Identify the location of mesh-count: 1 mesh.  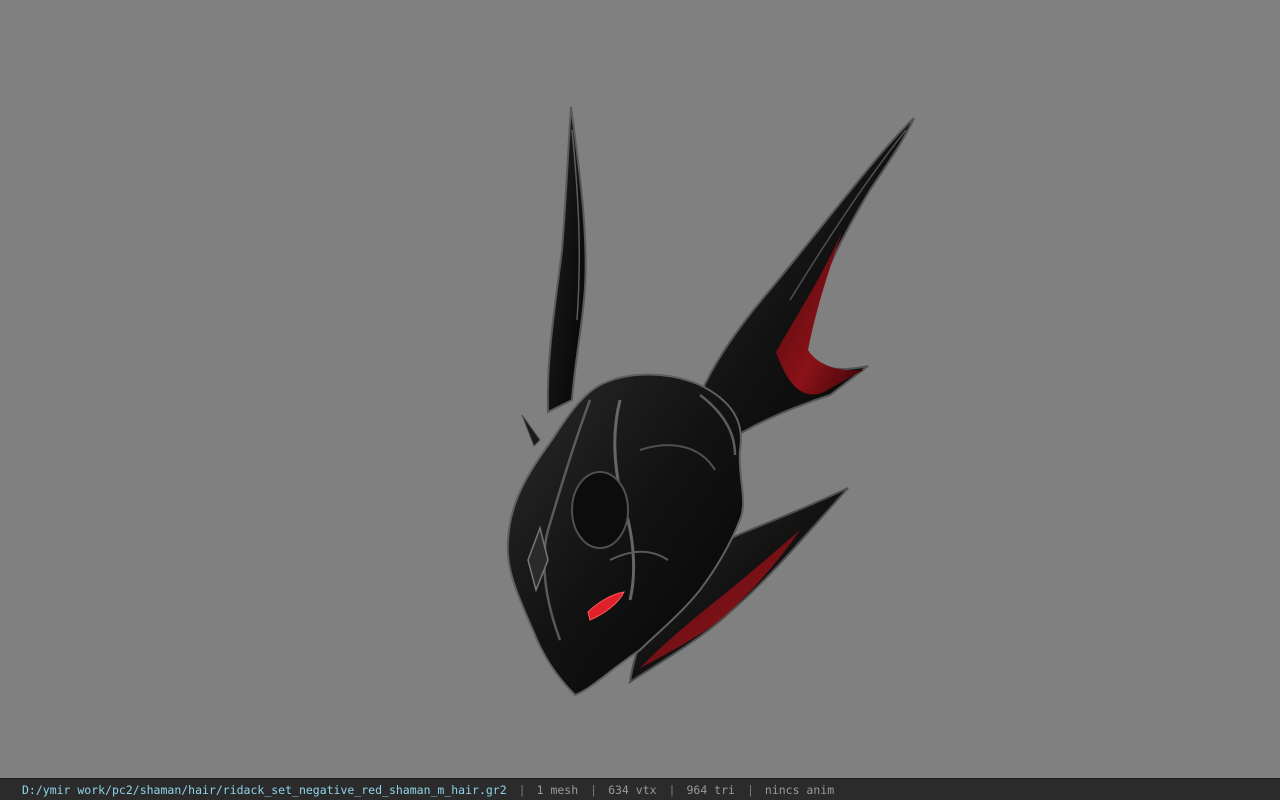
(557, 789).